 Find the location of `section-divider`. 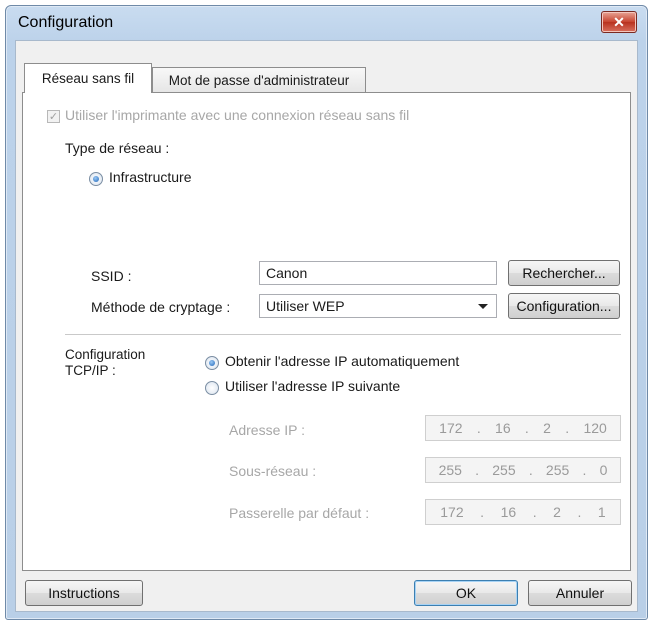

section-divider is located at coordinates (343, 334).